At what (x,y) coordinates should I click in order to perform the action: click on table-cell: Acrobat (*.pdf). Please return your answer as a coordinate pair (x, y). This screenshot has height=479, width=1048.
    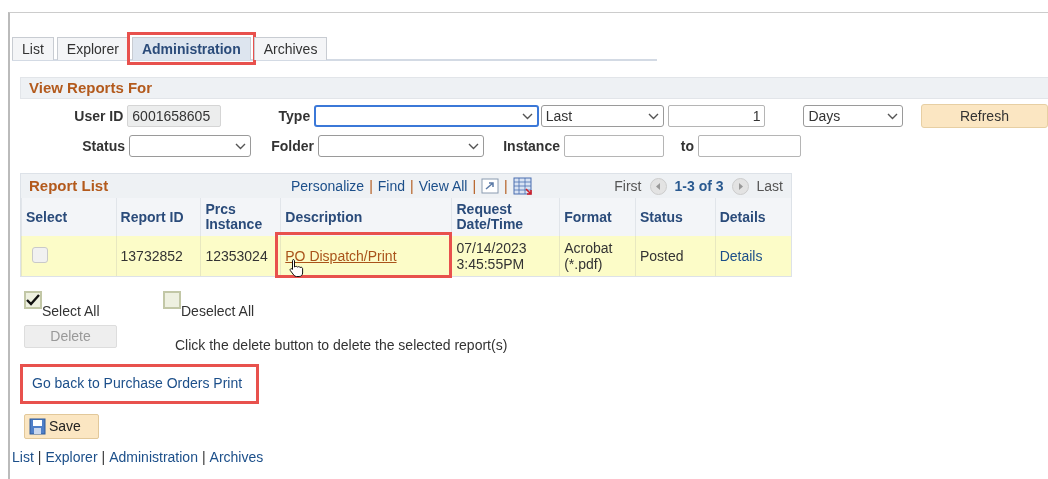
    Looking at the image, I should click on (588, 256).